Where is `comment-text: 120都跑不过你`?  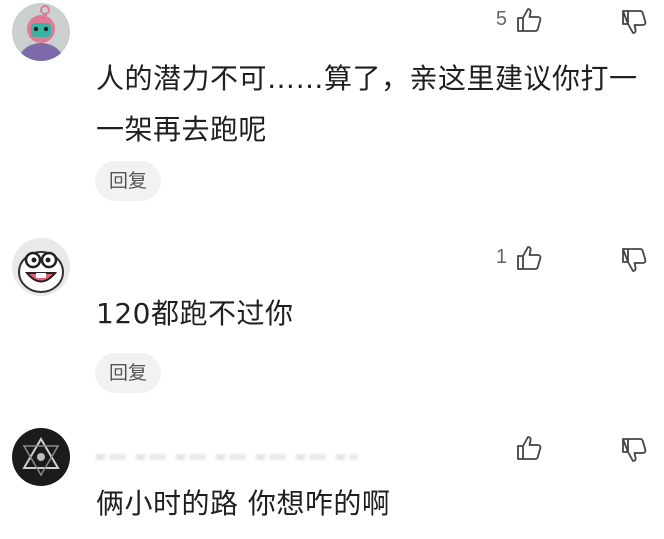 comment-text: 120都跑不过你 is located at coordinates (371, 313).